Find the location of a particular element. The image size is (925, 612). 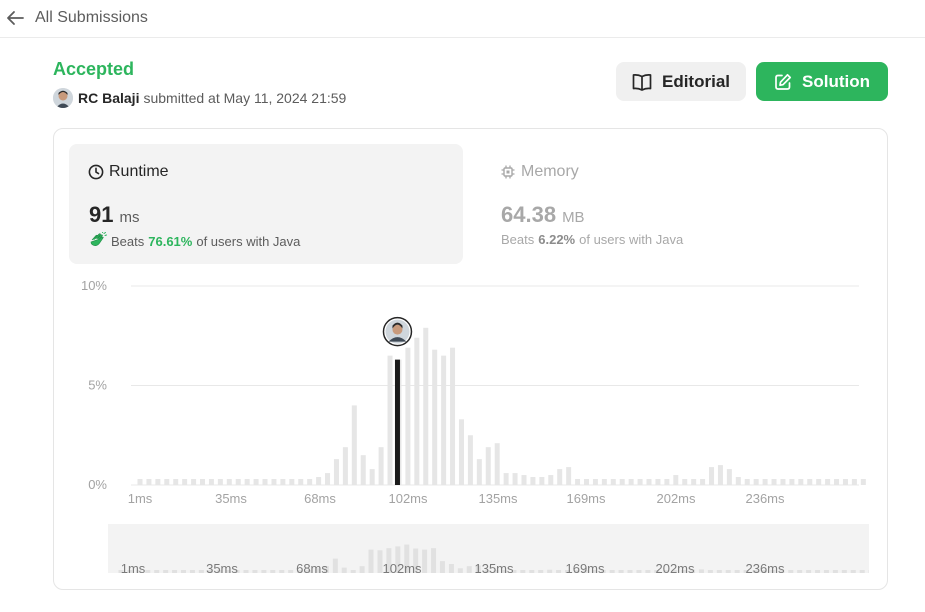

runtime-title-label: Runtime is located at coordinates (139, 171).